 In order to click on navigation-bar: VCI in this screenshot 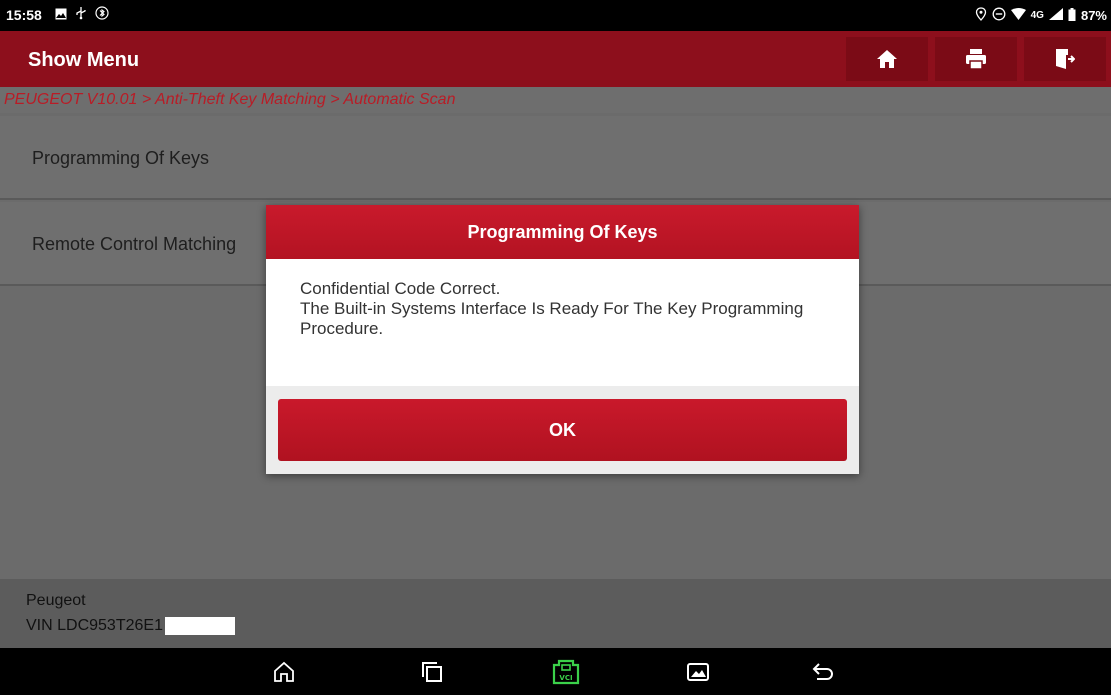, I will do `click(555, 671)`.